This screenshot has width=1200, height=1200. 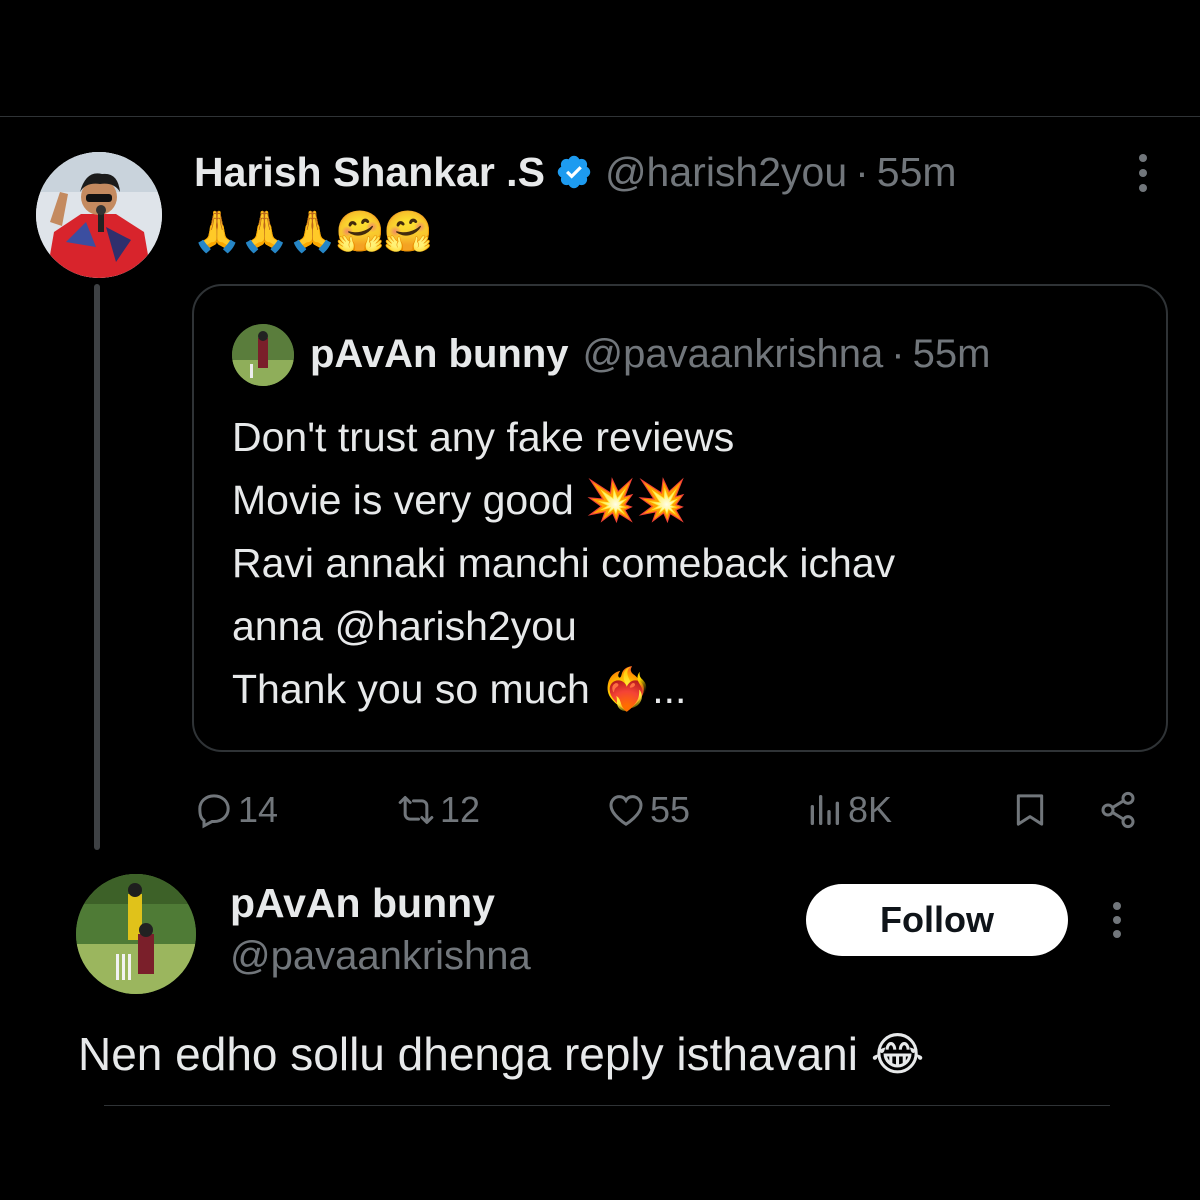 I want to click on quoted-avatar, so click(x=263, y=355).